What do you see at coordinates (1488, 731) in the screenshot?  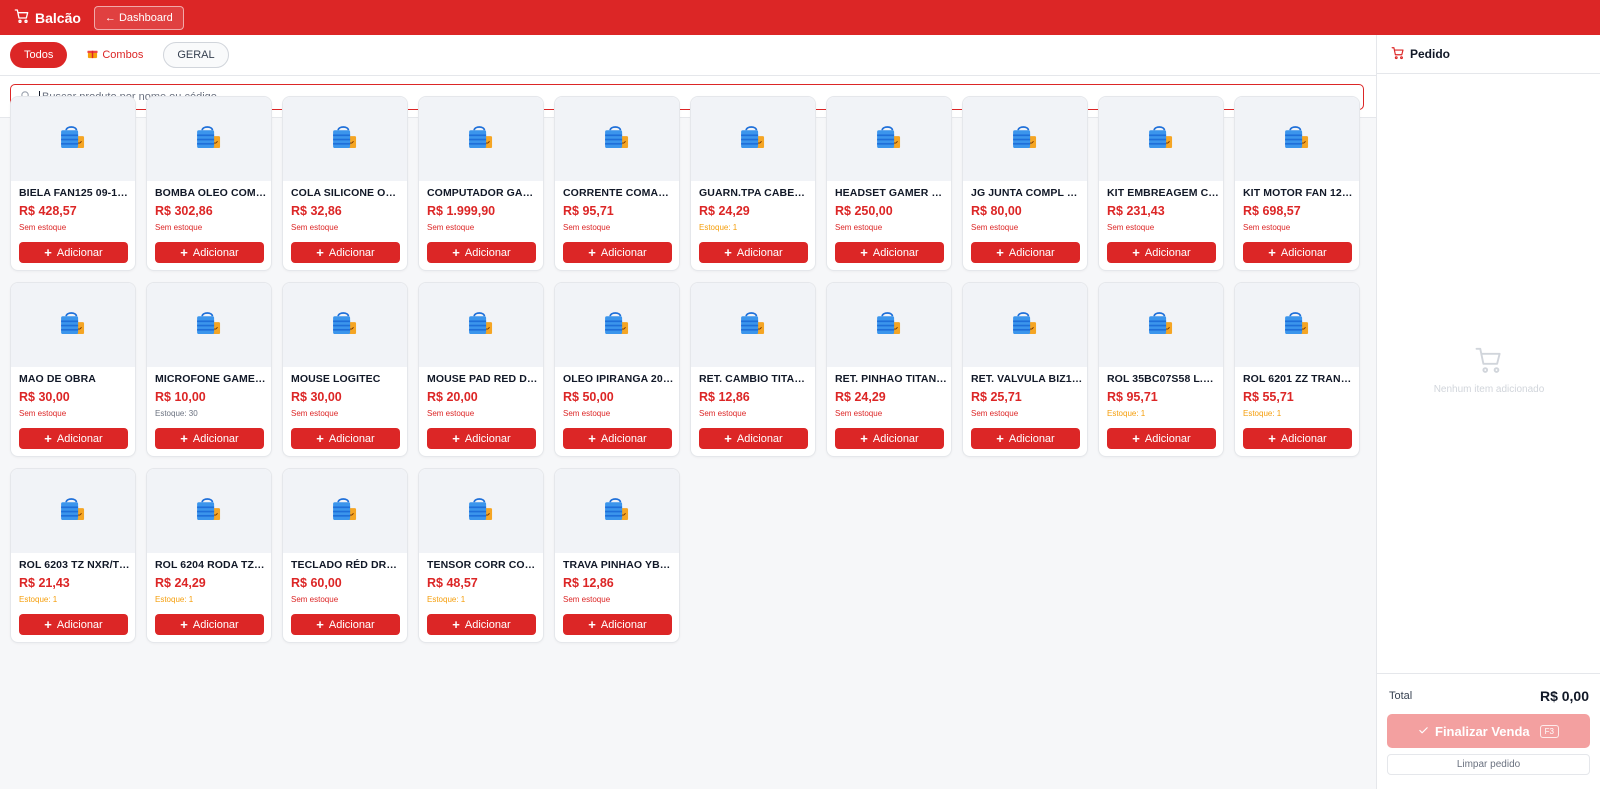 I see `finalize-sale-button: Finalizar Venda F3` at bounding box center [1488, 731].